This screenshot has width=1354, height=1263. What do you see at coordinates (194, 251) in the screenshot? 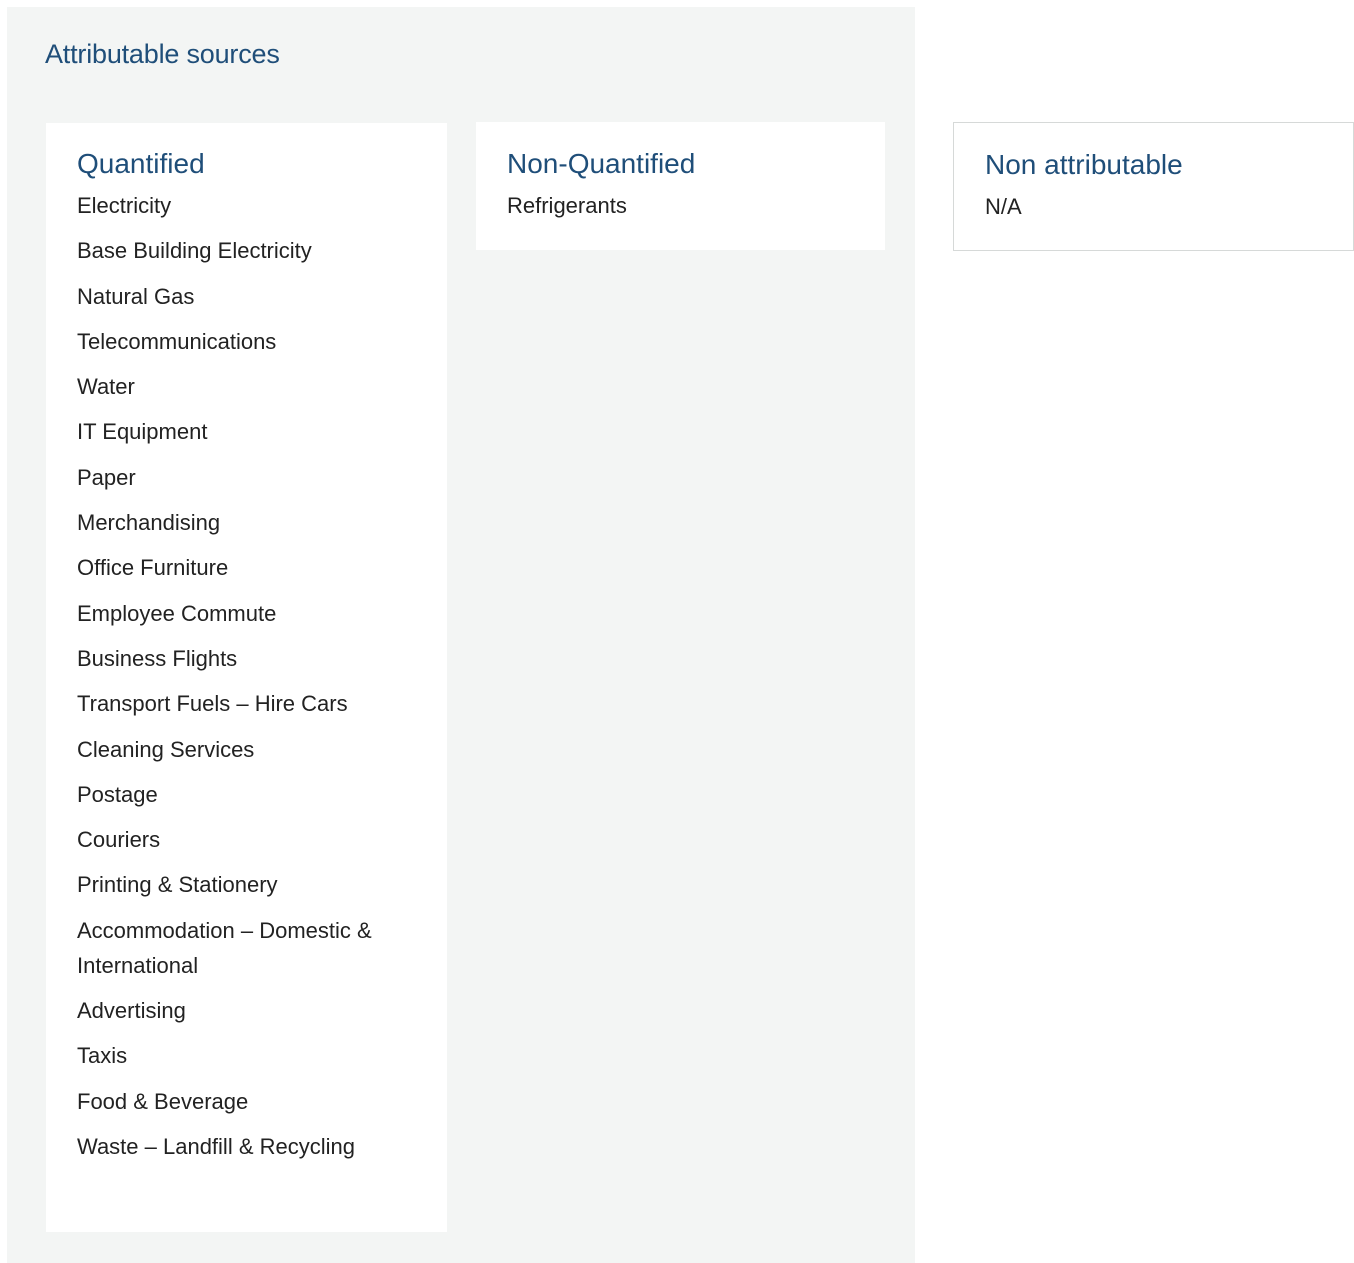
I see `list-item: Base Building Electricity` at bounding box center [194, 251].